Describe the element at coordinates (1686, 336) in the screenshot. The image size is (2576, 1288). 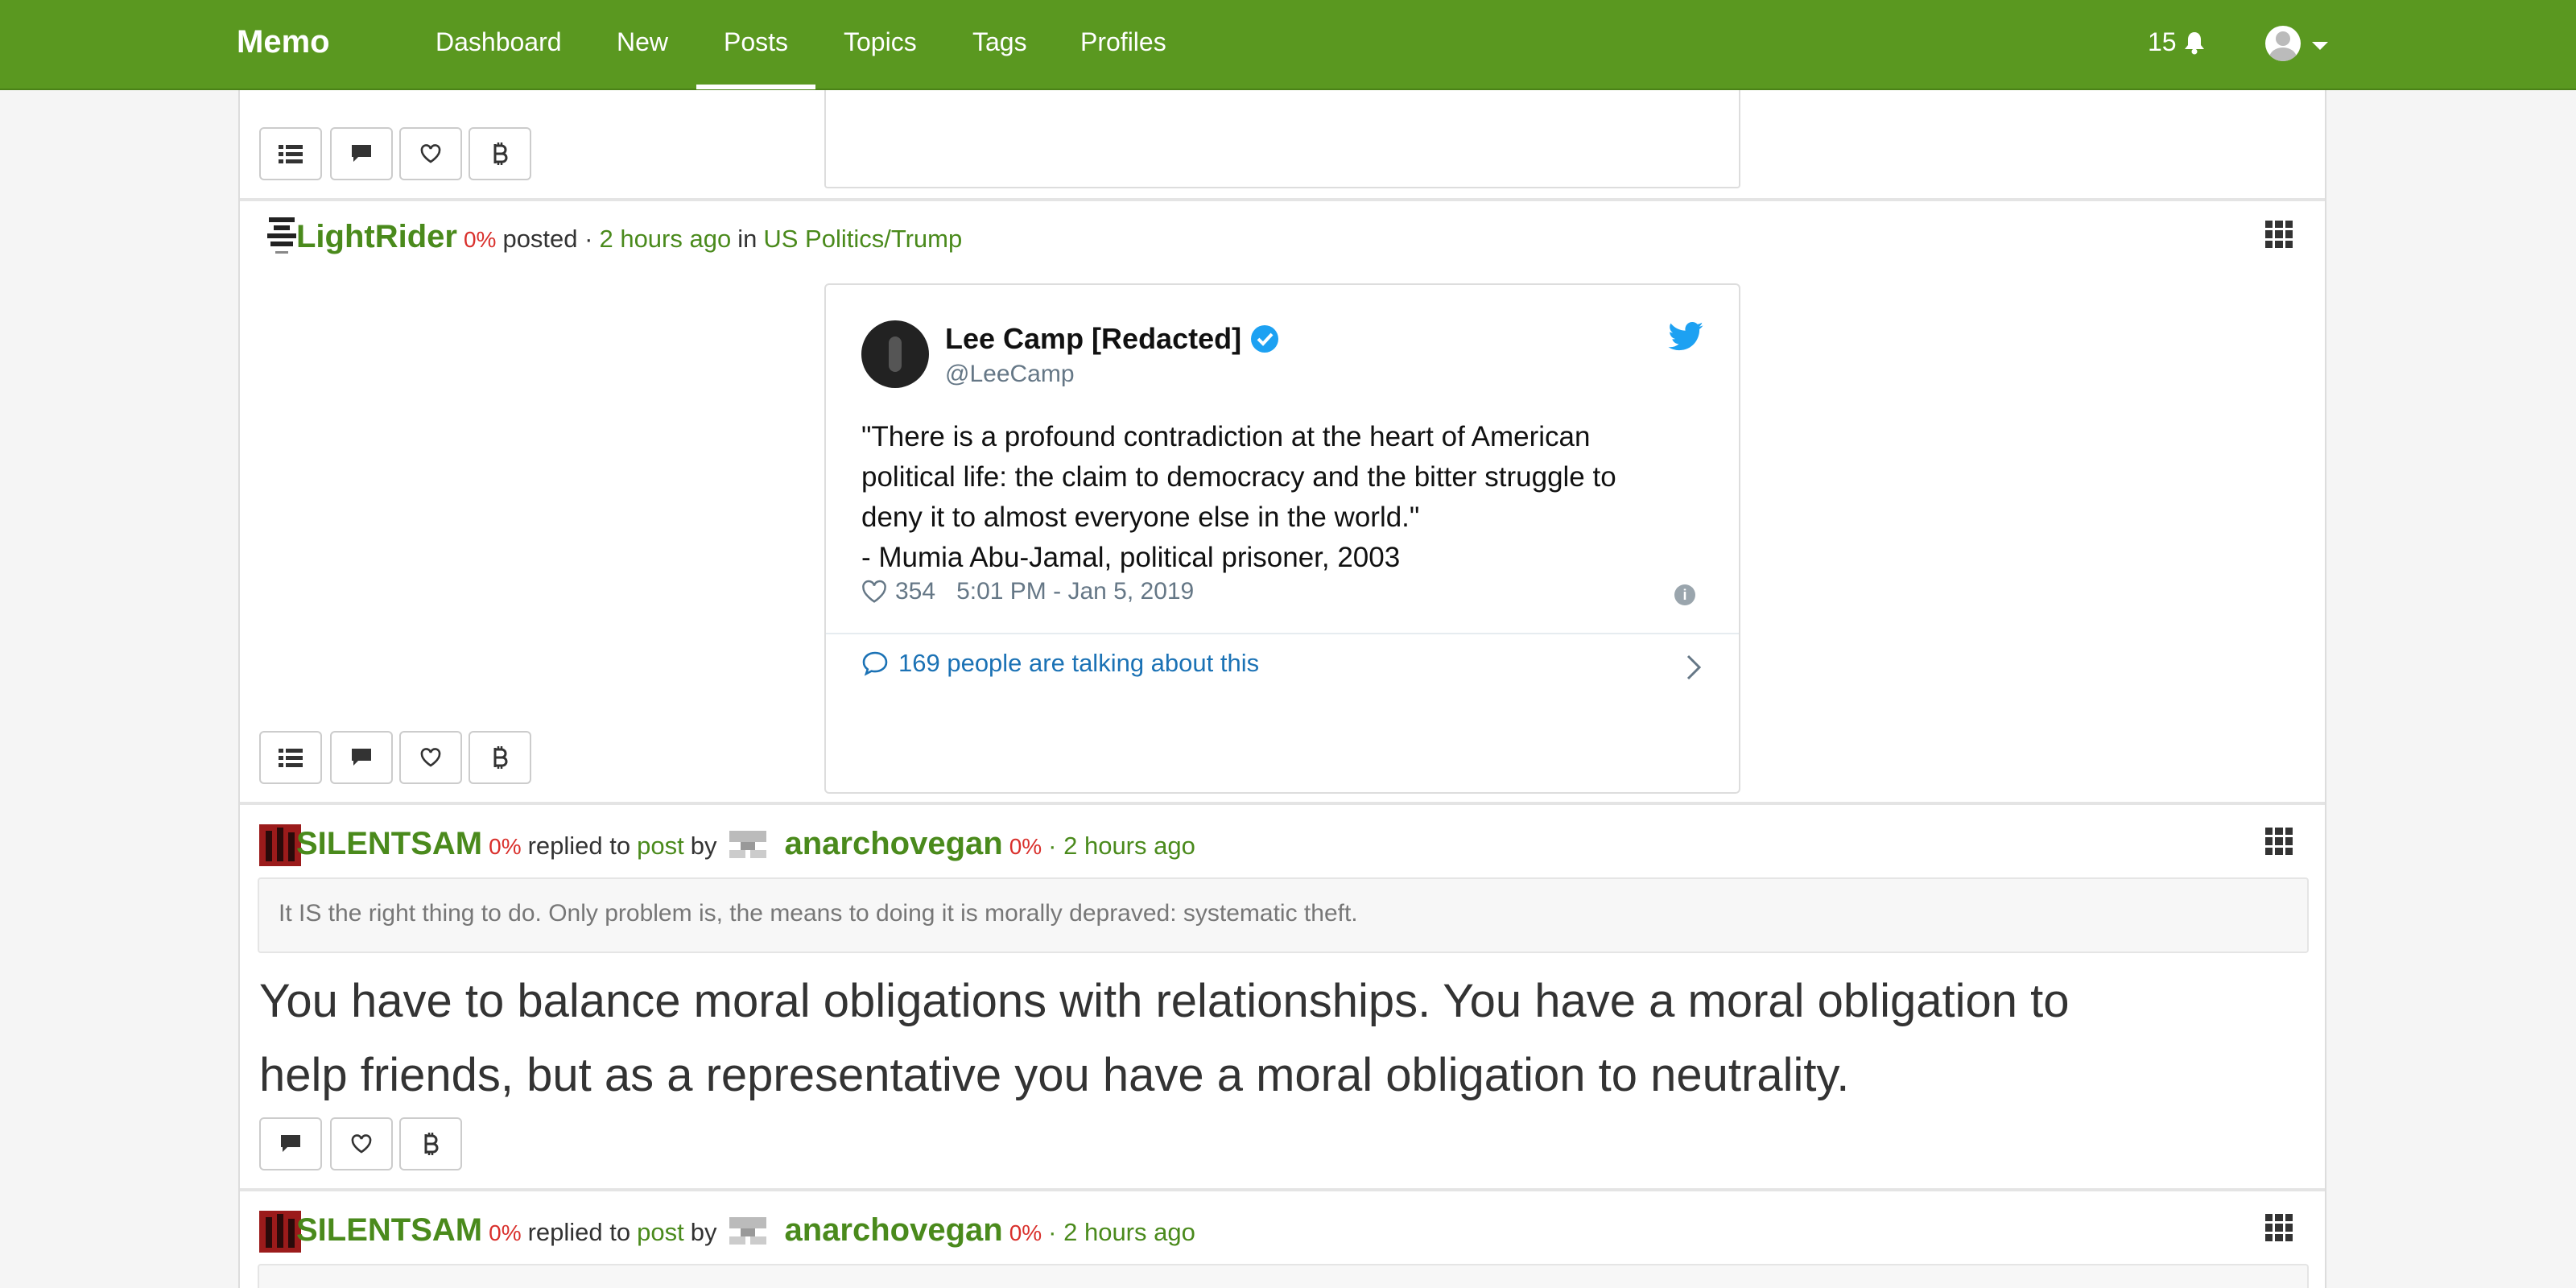
I see `twitter-bird-icon` at that location.